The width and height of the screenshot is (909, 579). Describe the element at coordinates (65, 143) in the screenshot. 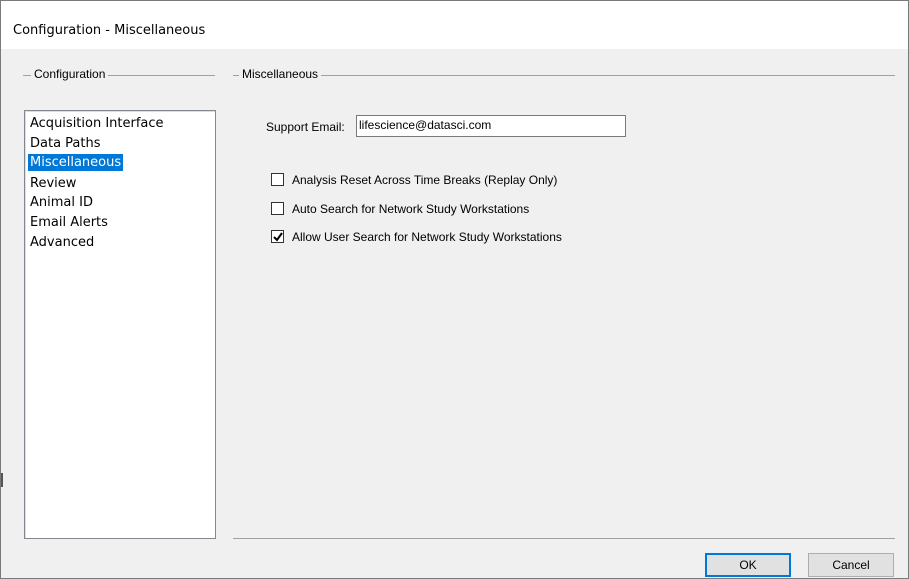

I see `list-item-data-paths: Data Paths` at that location.